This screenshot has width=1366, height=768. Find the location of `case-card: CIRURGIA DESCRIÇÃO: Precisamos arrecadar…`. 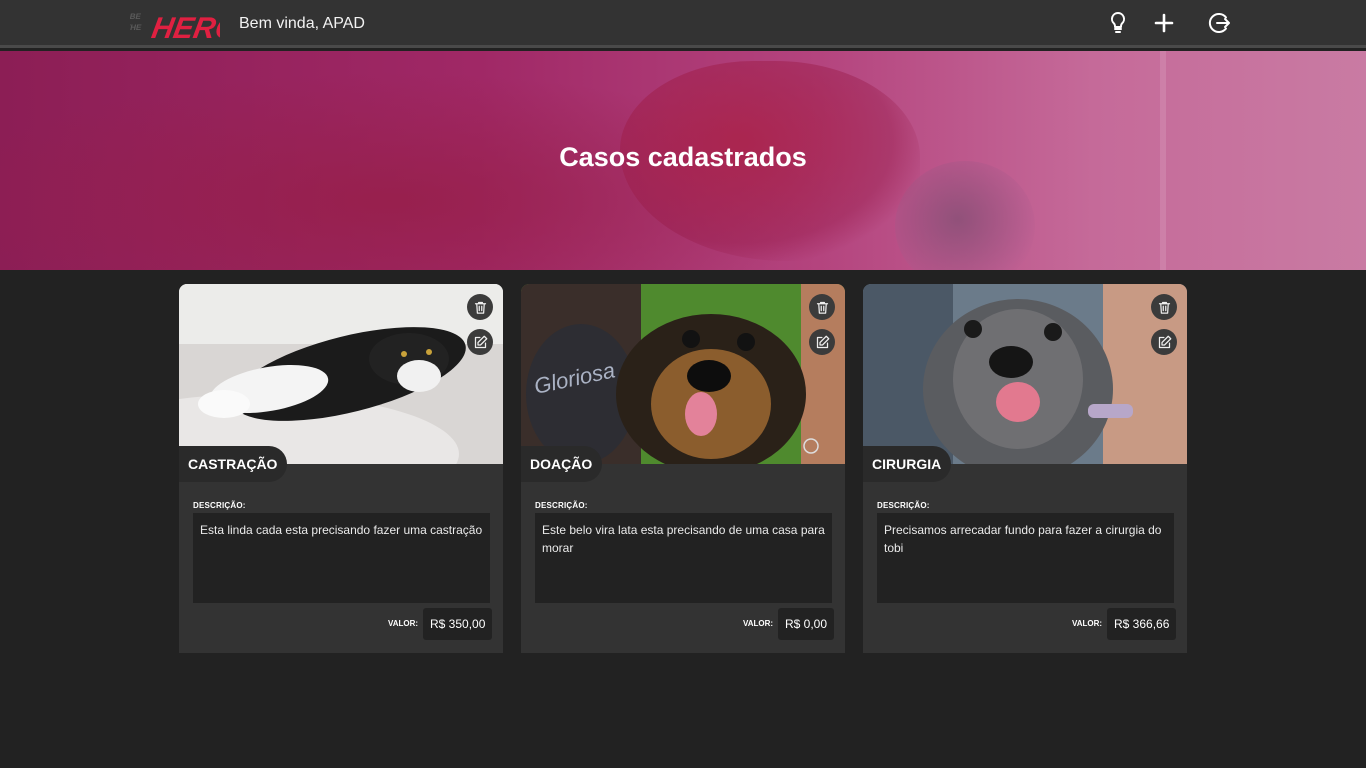

case-card: CIRURGIA DESCRIÇÃO: Precisamos arrecadar… is located at coordinates (1025, 468).